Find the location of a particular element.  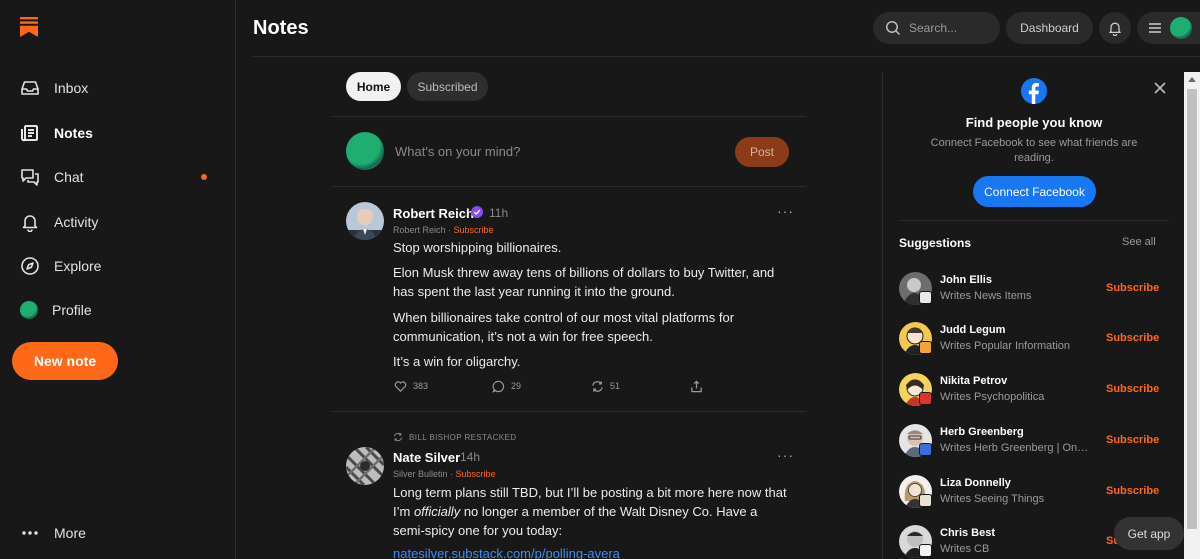

sidebar-item-label: Explore is located at coordinates (78, 266).